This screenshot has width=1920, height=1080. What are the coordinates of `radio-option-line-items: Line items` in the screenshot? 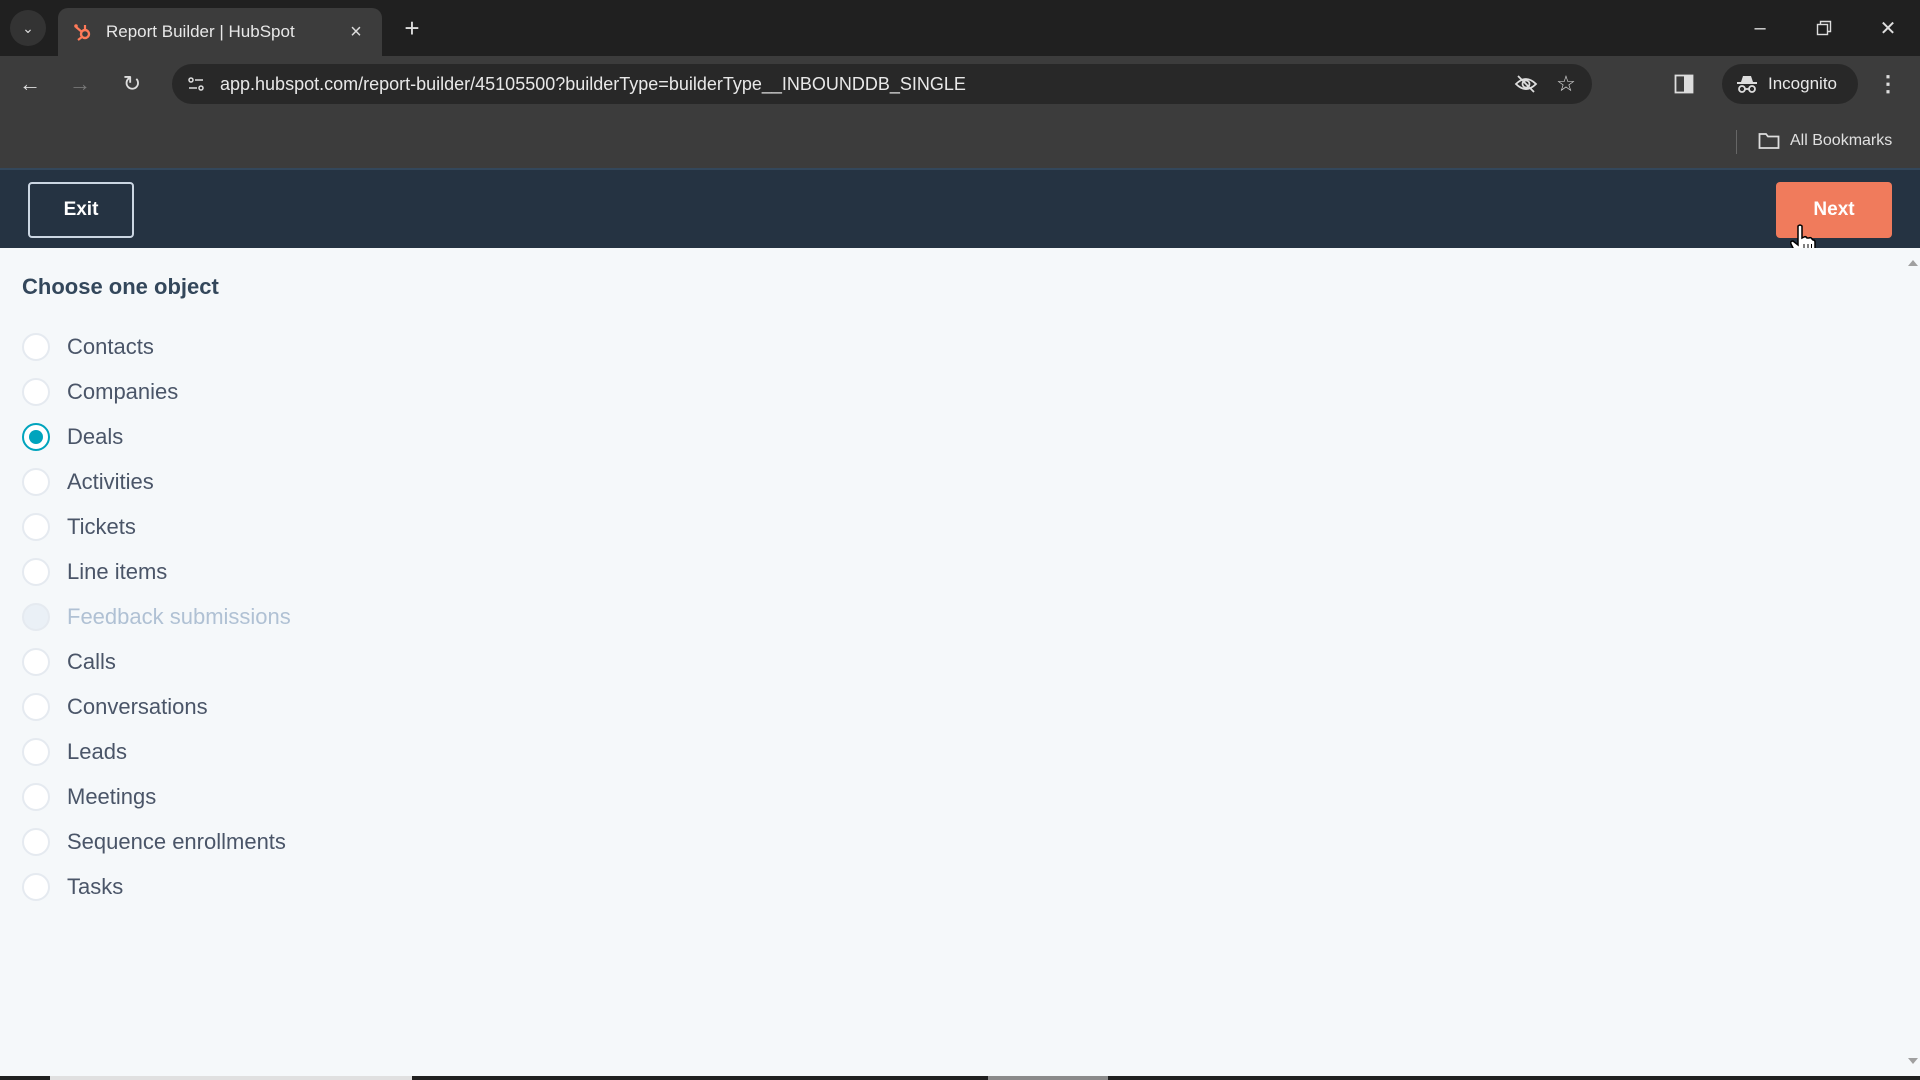 It's located at (156, 571).